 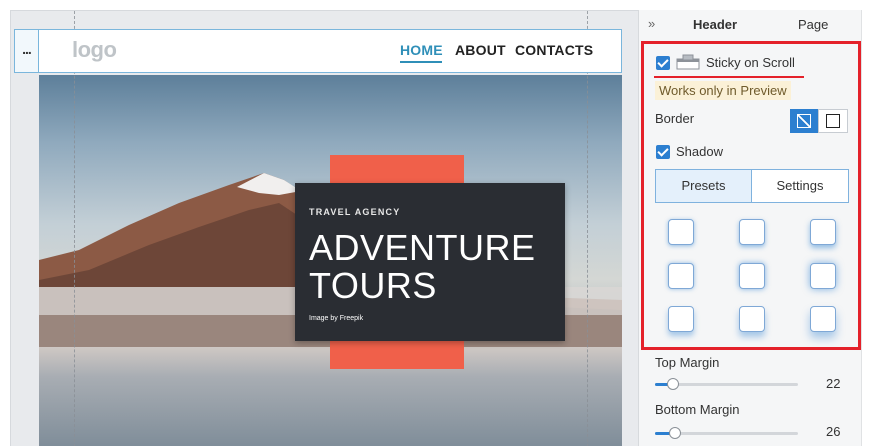 What do you see at coordinates (673, 384) in the screenshot?
I see `top-margin-slider-thumb` at bounding box center [673, 384].